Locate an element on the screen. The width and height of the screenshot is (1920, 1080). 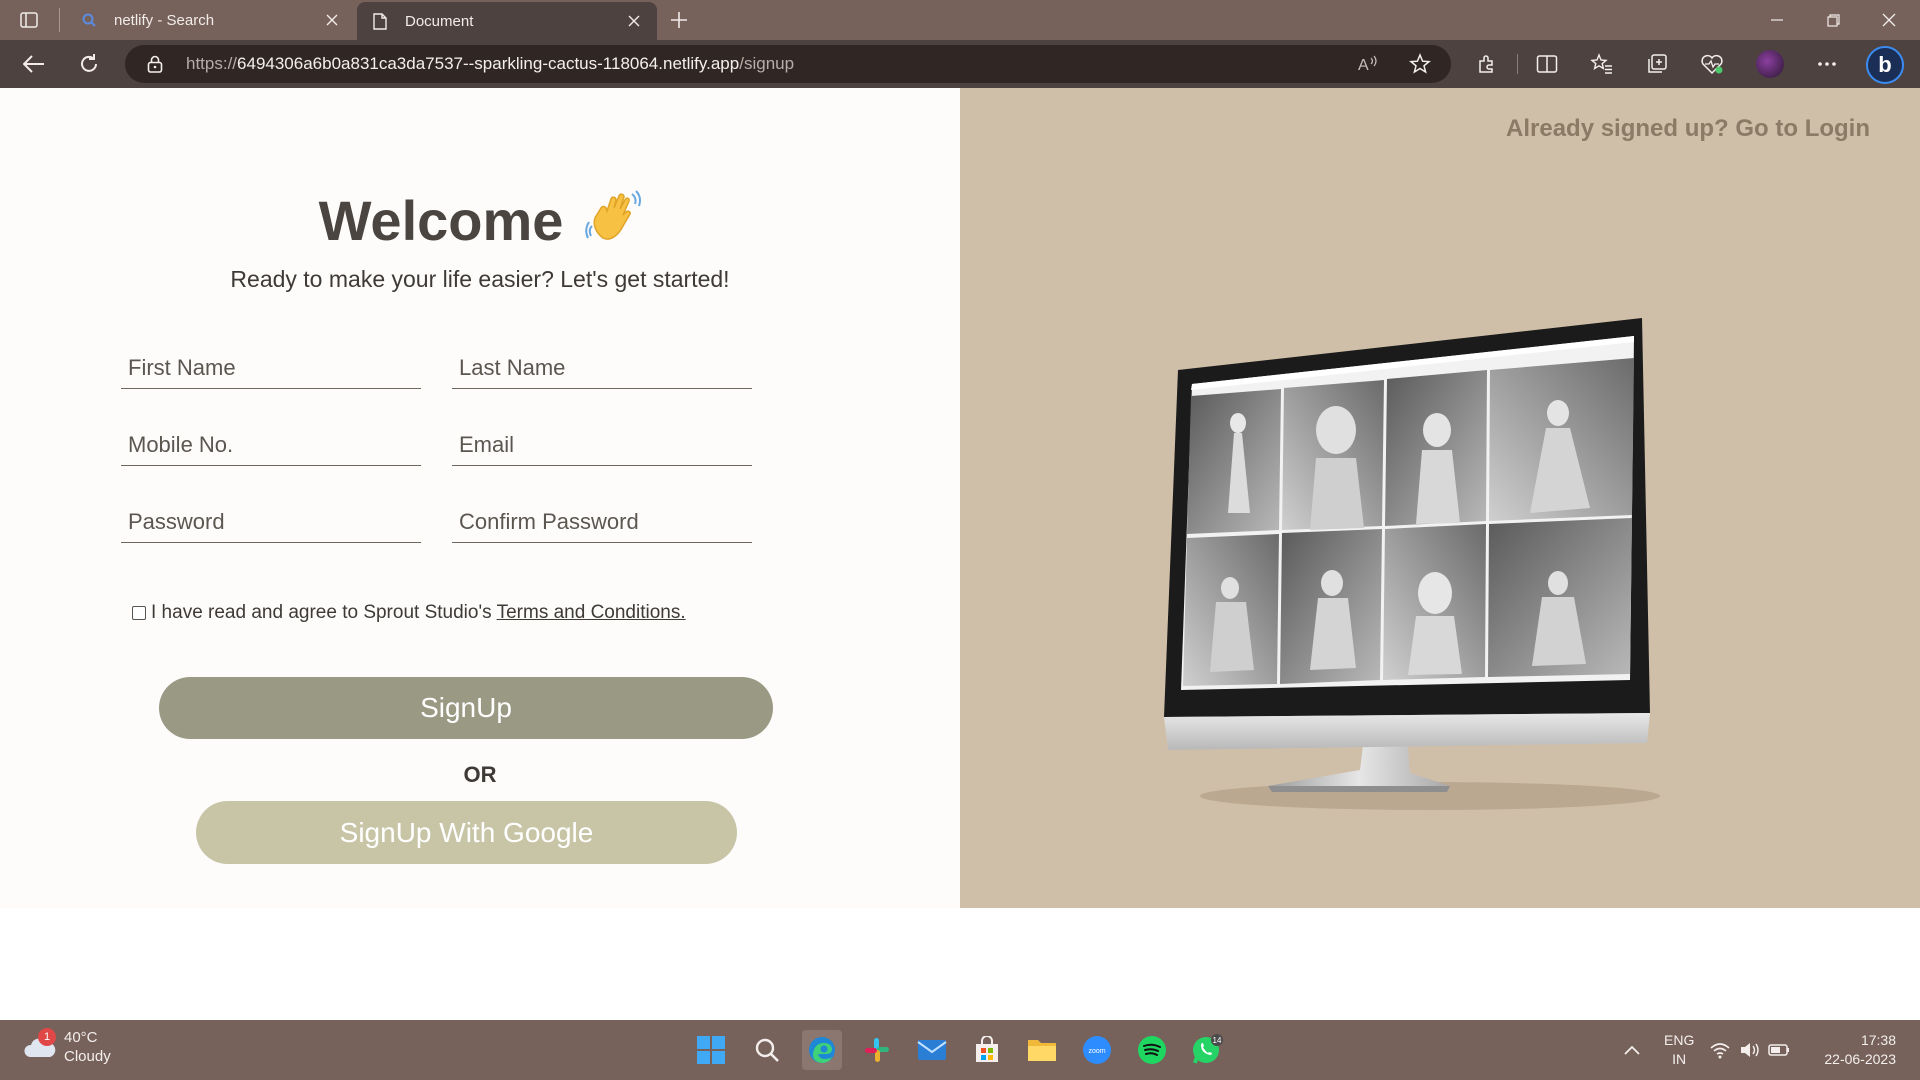
search-icon is located at coordinates (767, 1050).